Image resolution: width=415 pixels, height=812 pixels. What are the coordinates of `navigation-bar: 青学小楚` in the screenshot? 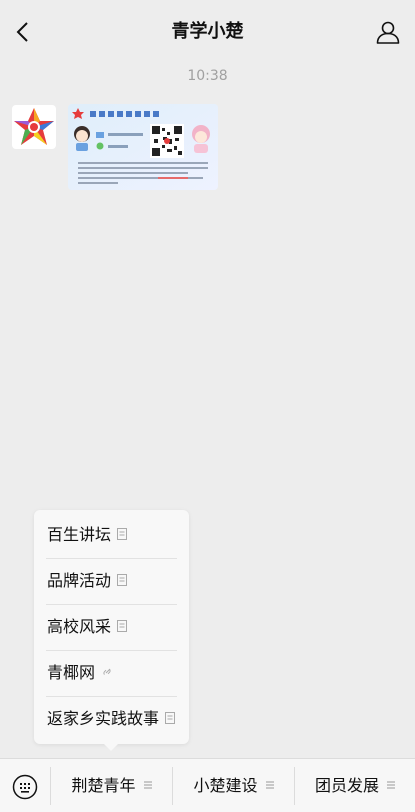 It's located at (207, 32).